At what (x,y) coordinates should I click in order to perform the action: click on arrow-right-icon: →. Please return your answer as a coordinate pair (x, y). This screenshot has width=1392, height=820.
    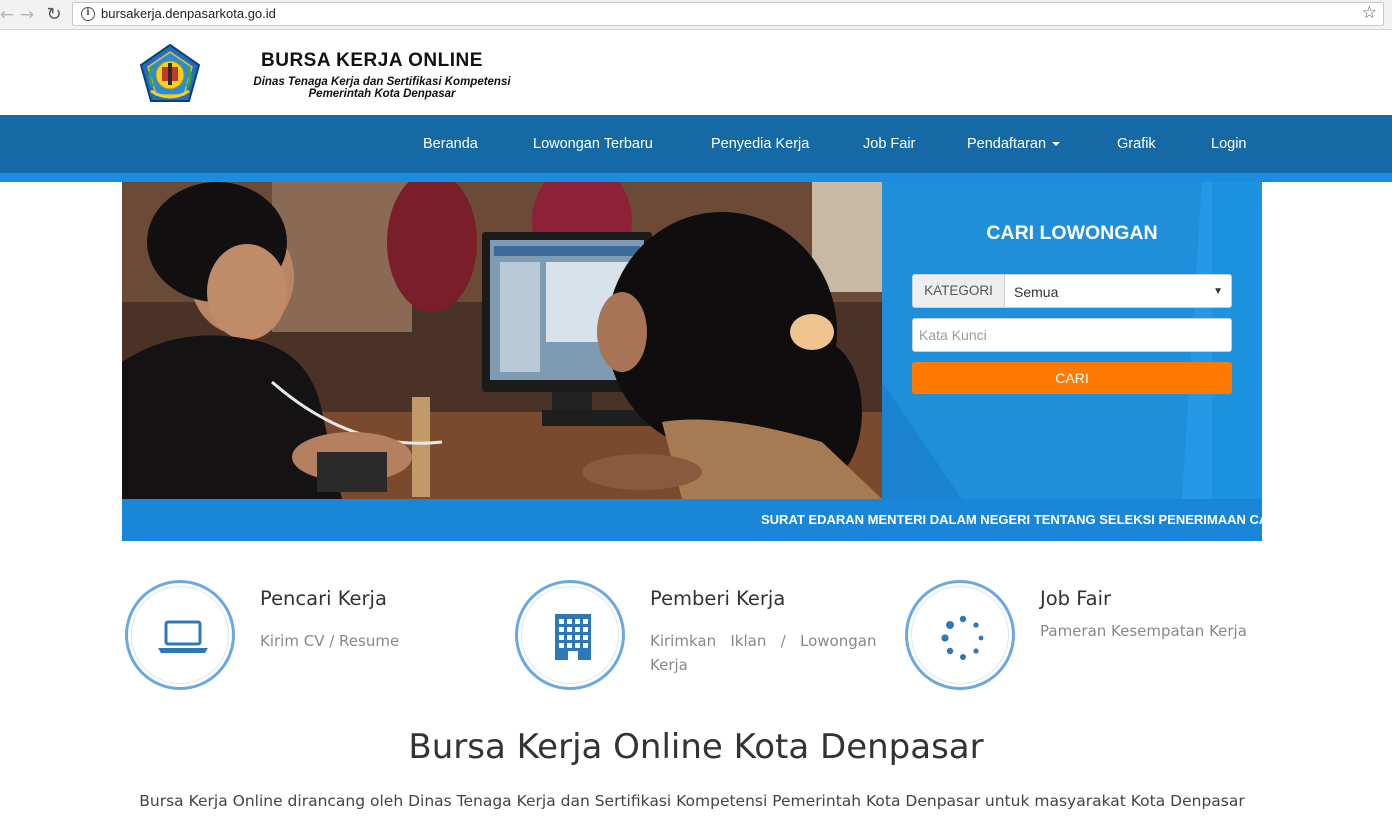
    Looking at the image, I should click on (27, 15).